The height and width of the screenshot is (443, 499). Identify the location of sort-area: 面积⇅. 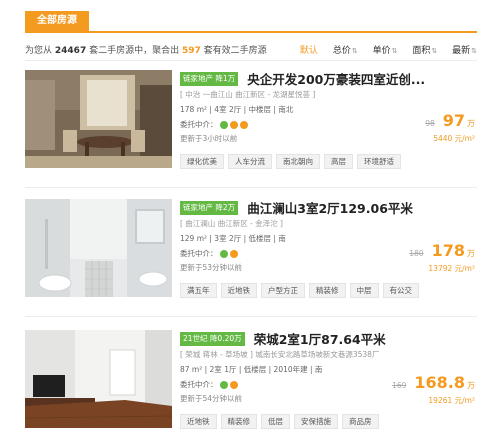
(424, 49).